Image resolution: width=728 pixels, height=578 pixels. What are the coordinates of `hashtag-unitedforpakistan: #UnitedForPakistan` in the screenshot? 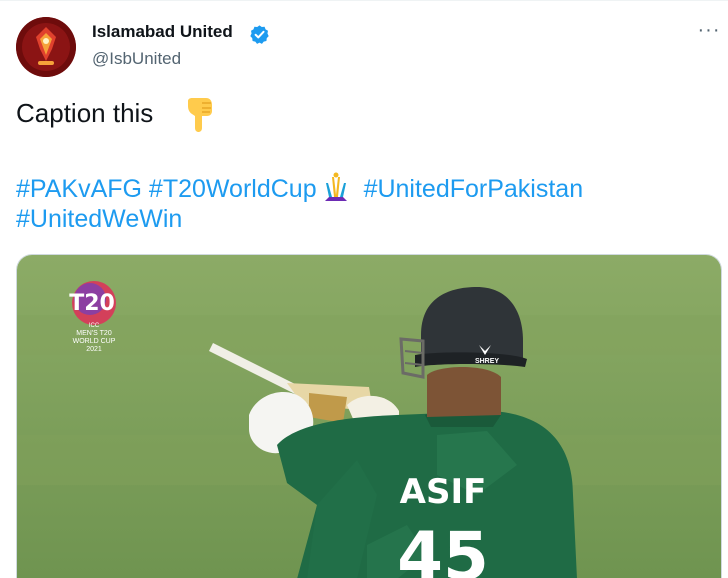 It's located at (474, 189).